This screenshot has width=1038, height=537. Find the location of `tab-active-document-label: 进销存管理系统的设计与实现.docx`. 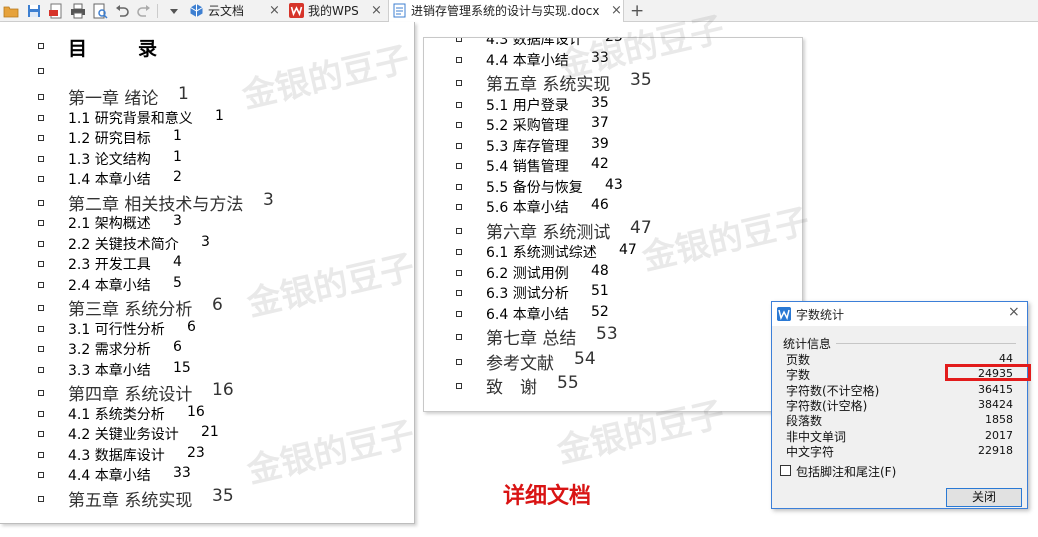

tab-active-document-label: 进销存管理系统的设计与实现.docx is located at coordinates (505, 11).